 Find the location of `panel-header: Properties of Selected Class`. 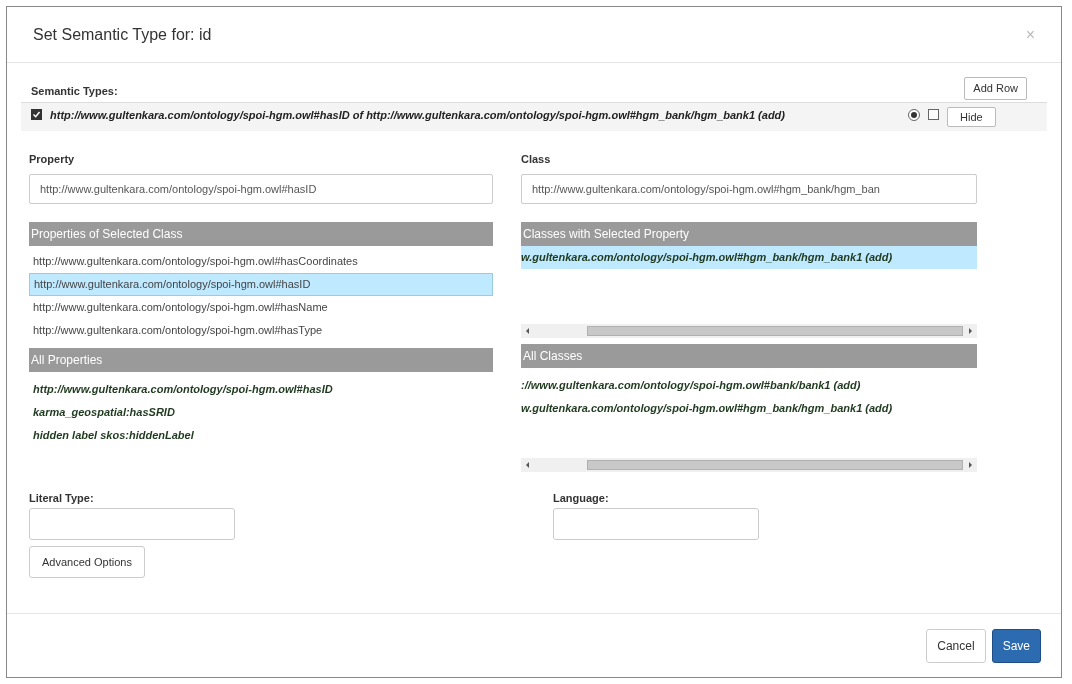

panel-header: Properties of Selected Class is located at coordinates (261, 233).